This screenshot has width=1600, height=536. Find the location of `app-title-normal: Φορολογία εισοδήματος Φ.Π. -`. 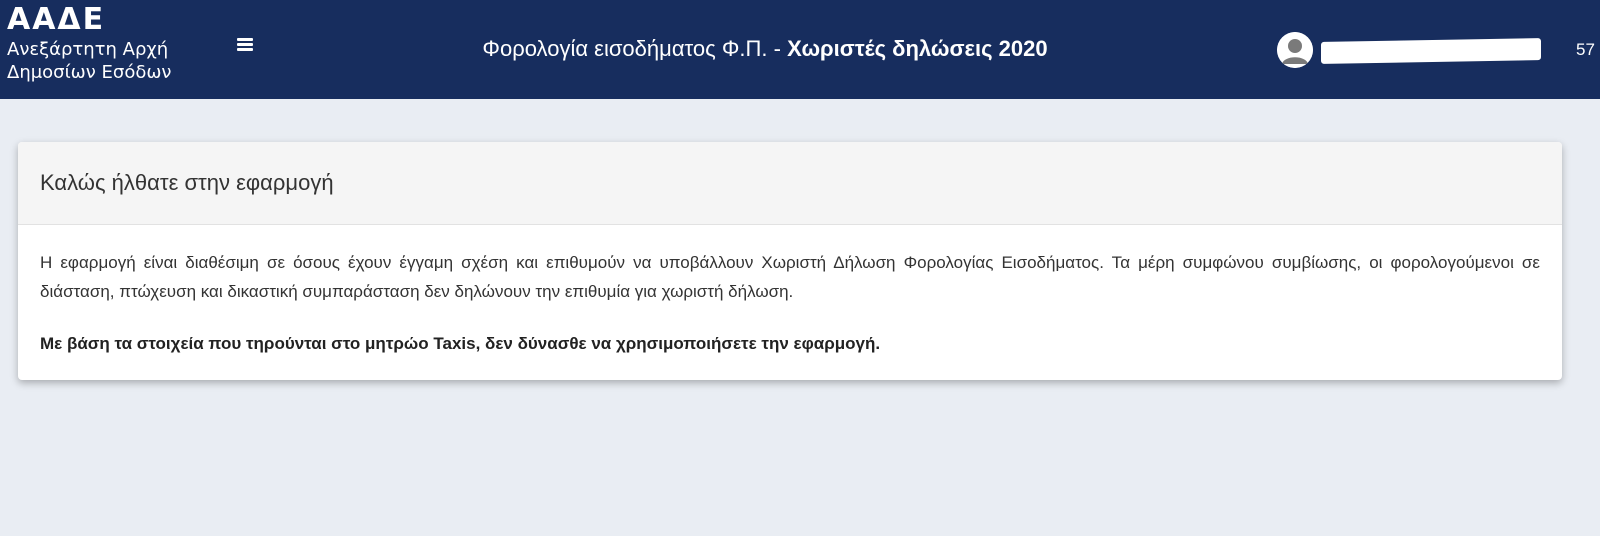

app-title-normal: Φορολογία εισοδήματος Φ.Π. - is located at coordinates (635, 48).